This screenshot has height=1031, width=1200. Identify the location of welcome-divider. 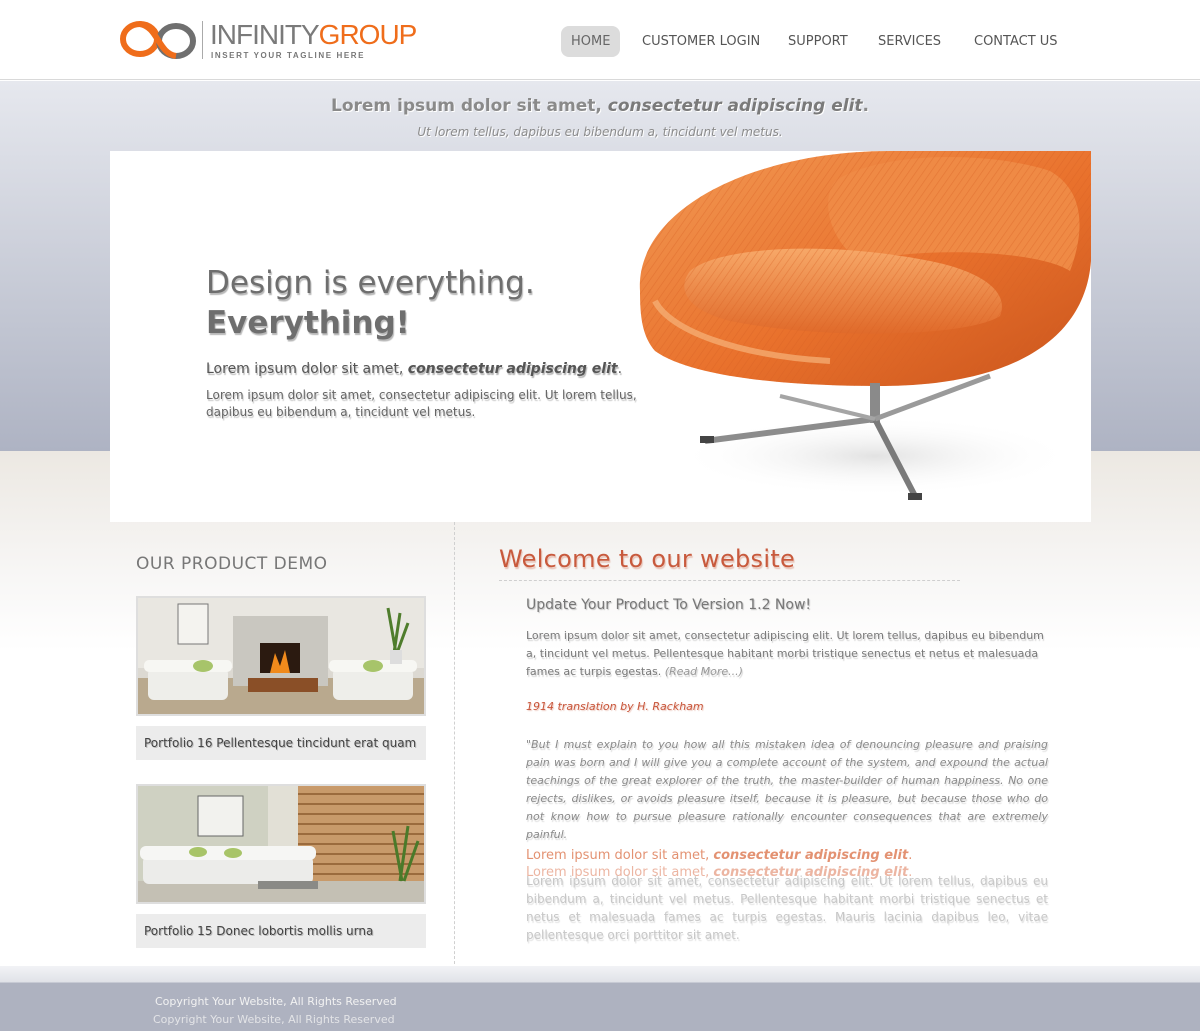
(729, 580).